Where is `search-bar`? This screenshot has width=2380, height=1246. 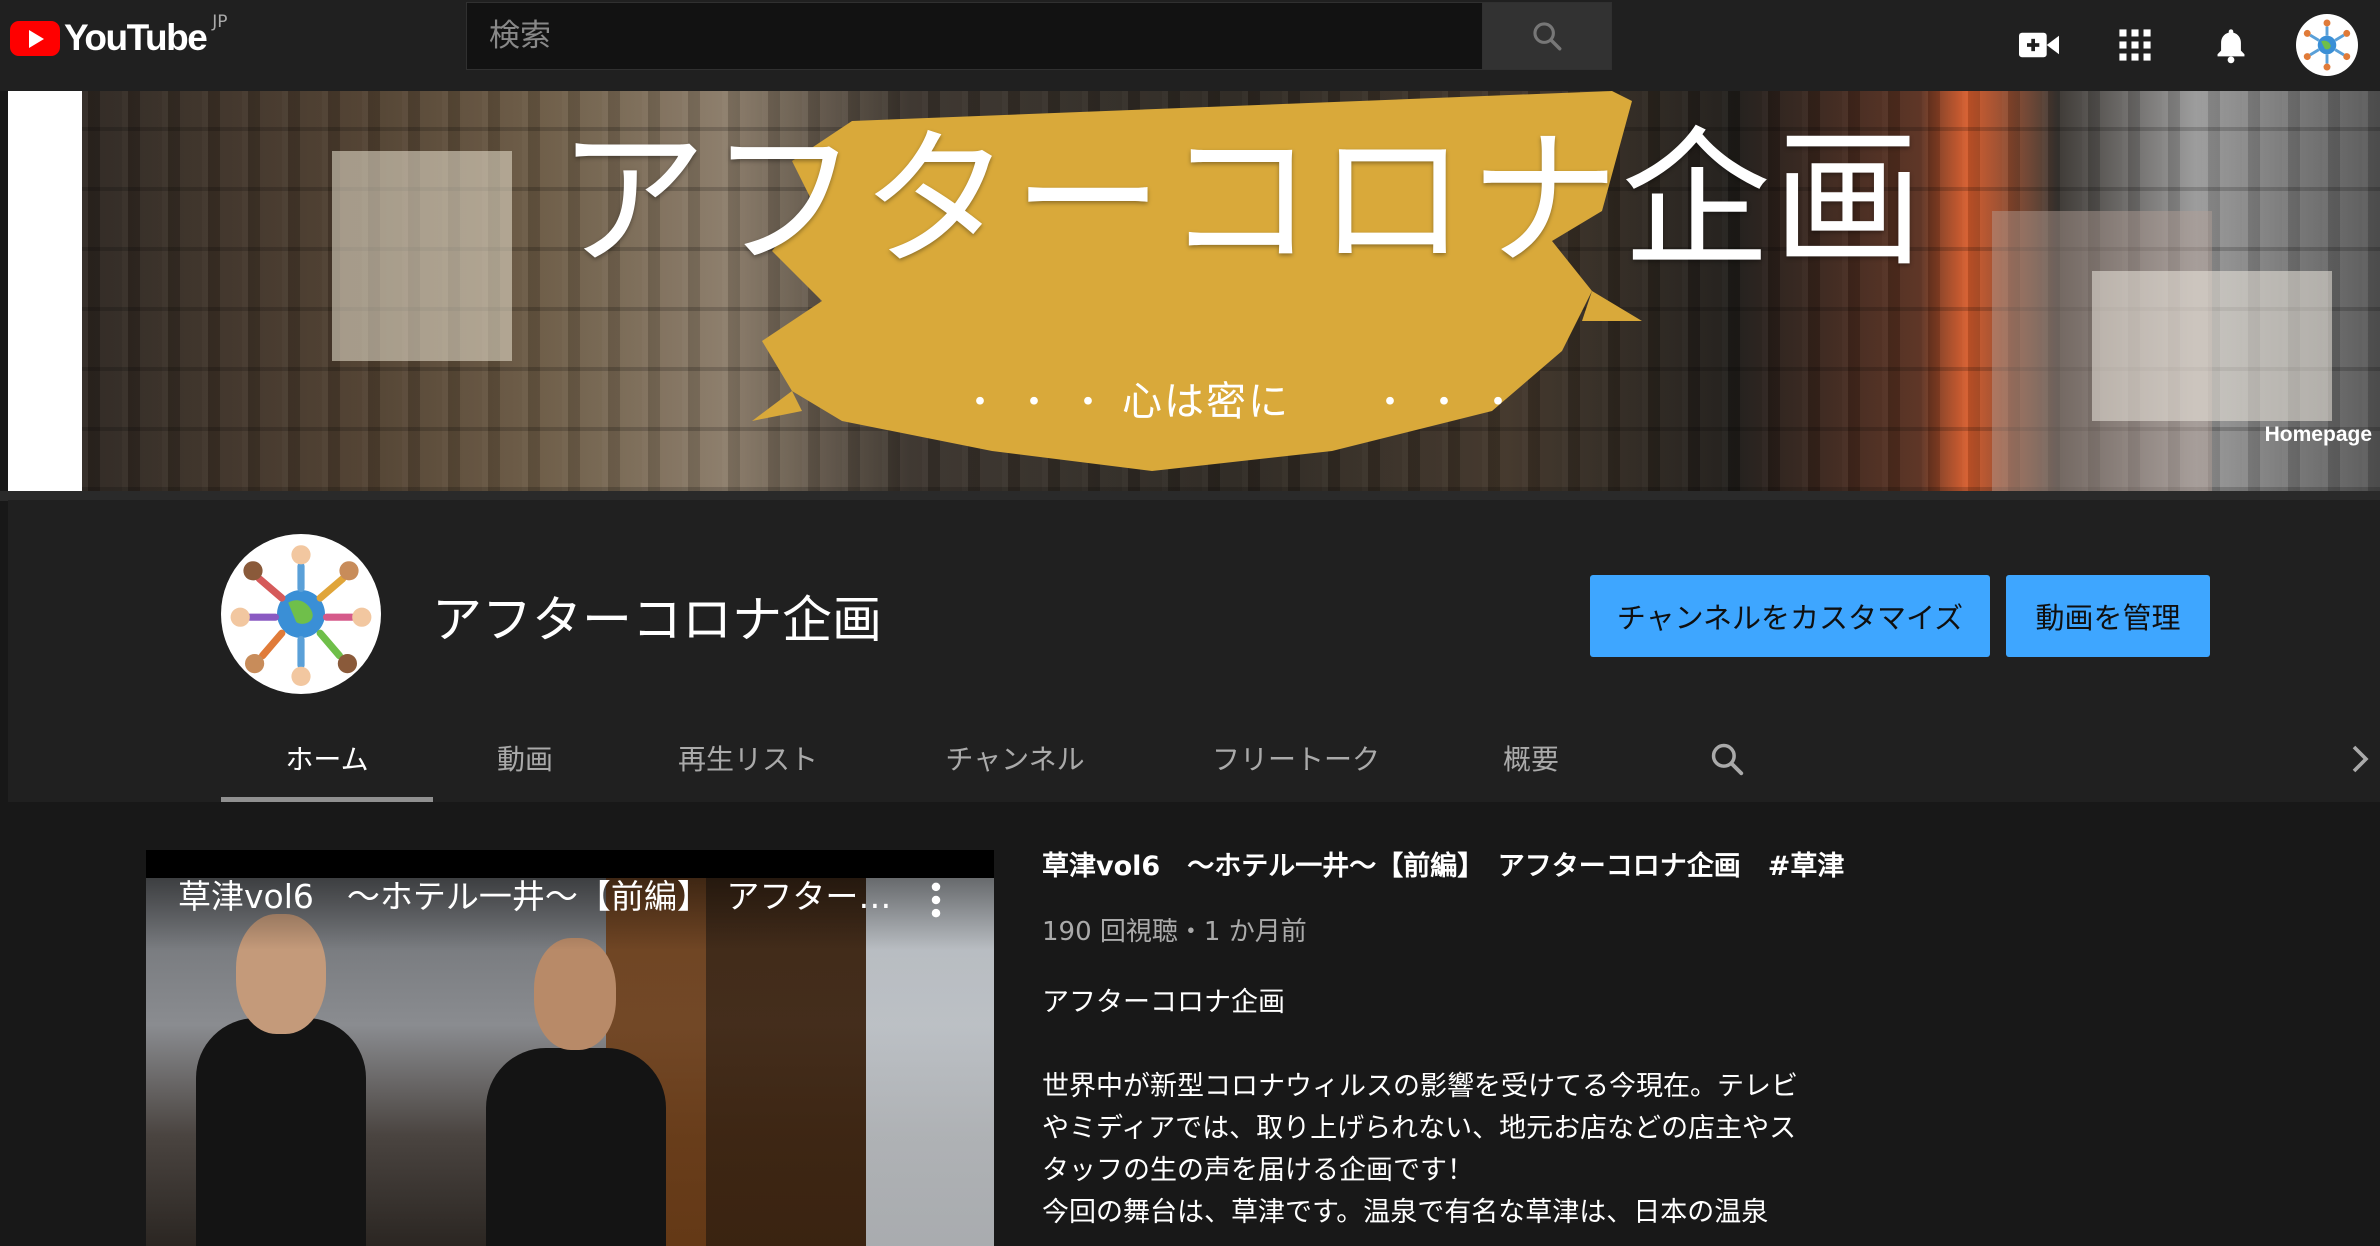
search-bar is located at coordinates (1039, 36).